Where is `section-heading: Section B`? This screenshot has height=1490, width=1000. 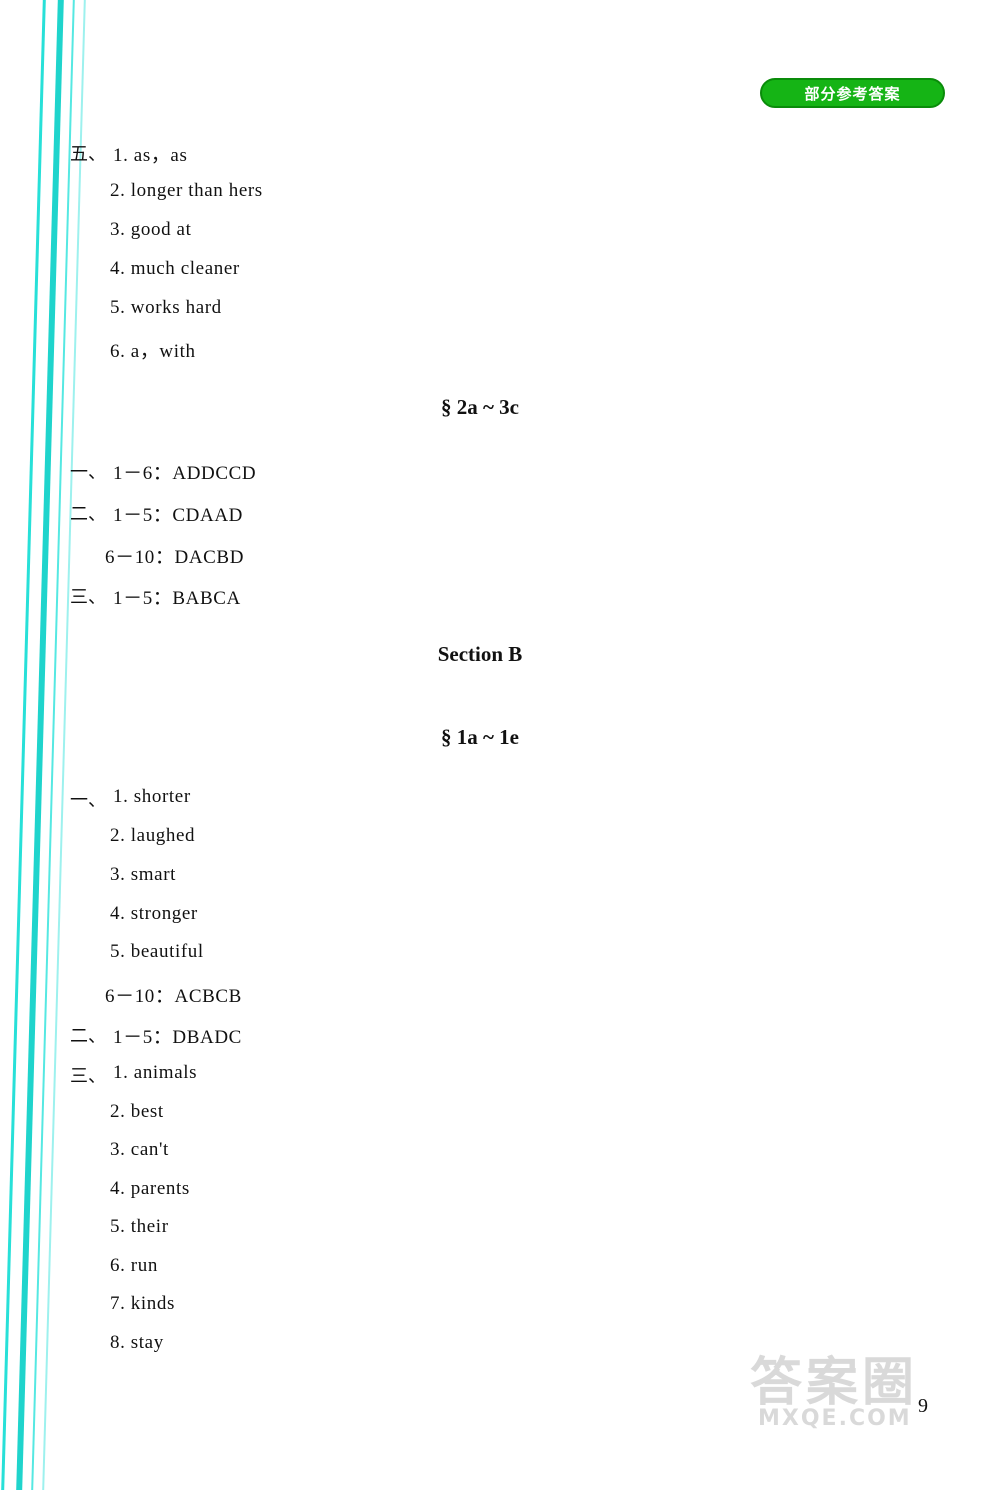 section-heading: Section B is located at coordinates (480, 654).